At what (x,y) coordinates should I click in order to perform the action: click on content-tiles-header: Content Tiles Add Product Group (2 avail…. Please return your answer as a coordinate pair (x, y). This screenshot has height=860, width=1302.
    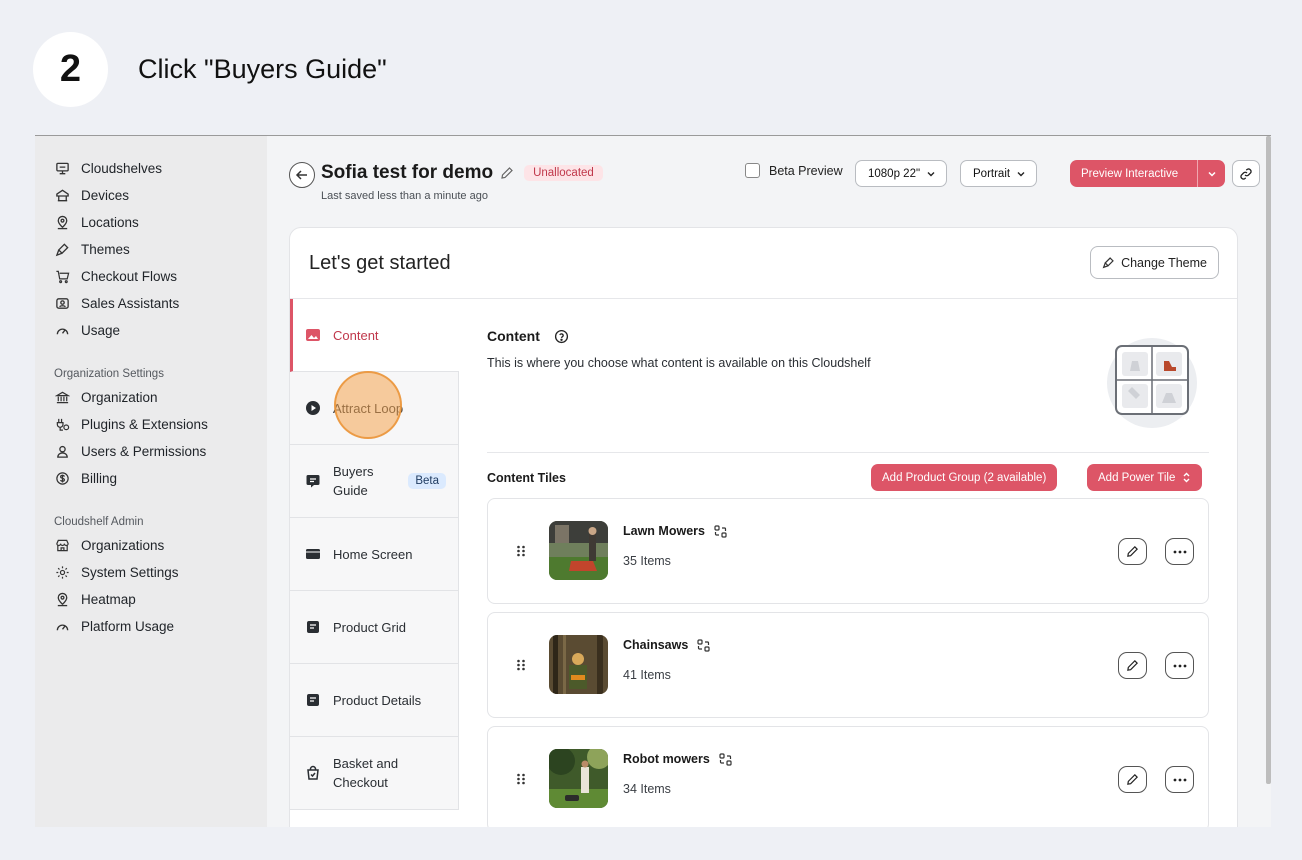
    Looking at the image, I should click on (848, 478).